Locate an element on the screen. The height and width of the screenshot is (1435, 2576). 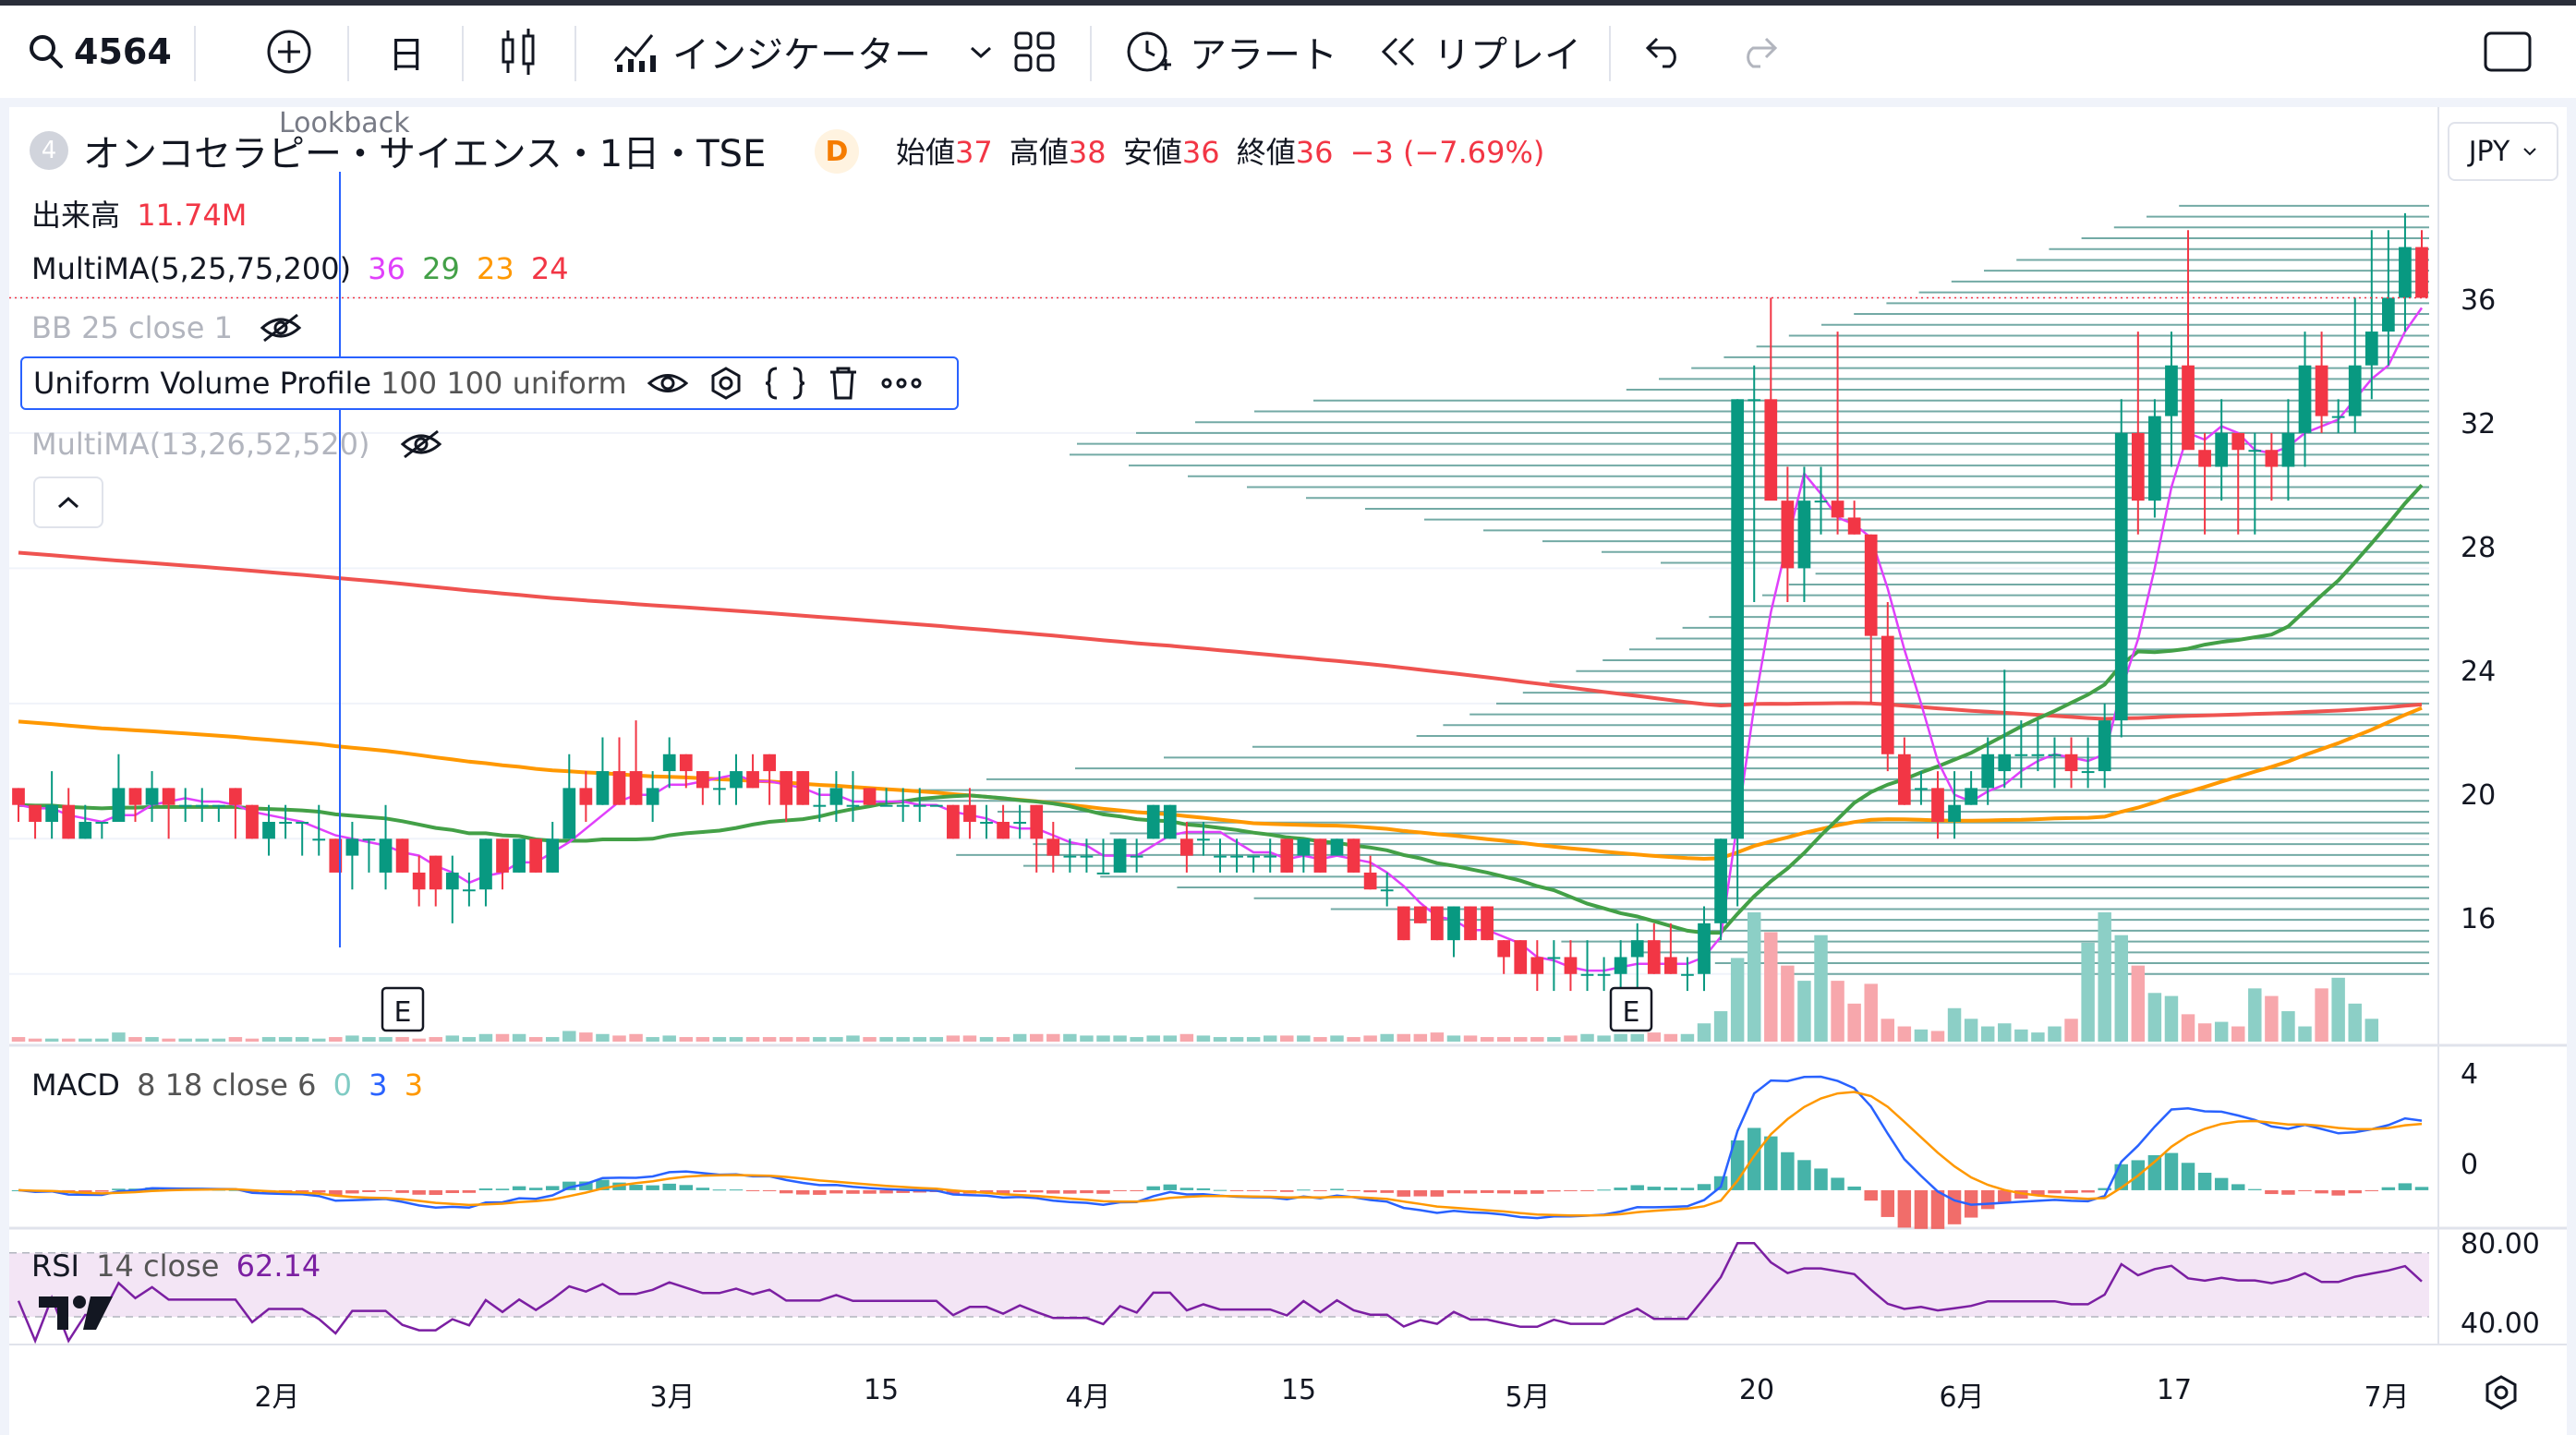
macd-legend: MACD 8 18 close 6 0 3 3 is located at coordinates (230, 1085).